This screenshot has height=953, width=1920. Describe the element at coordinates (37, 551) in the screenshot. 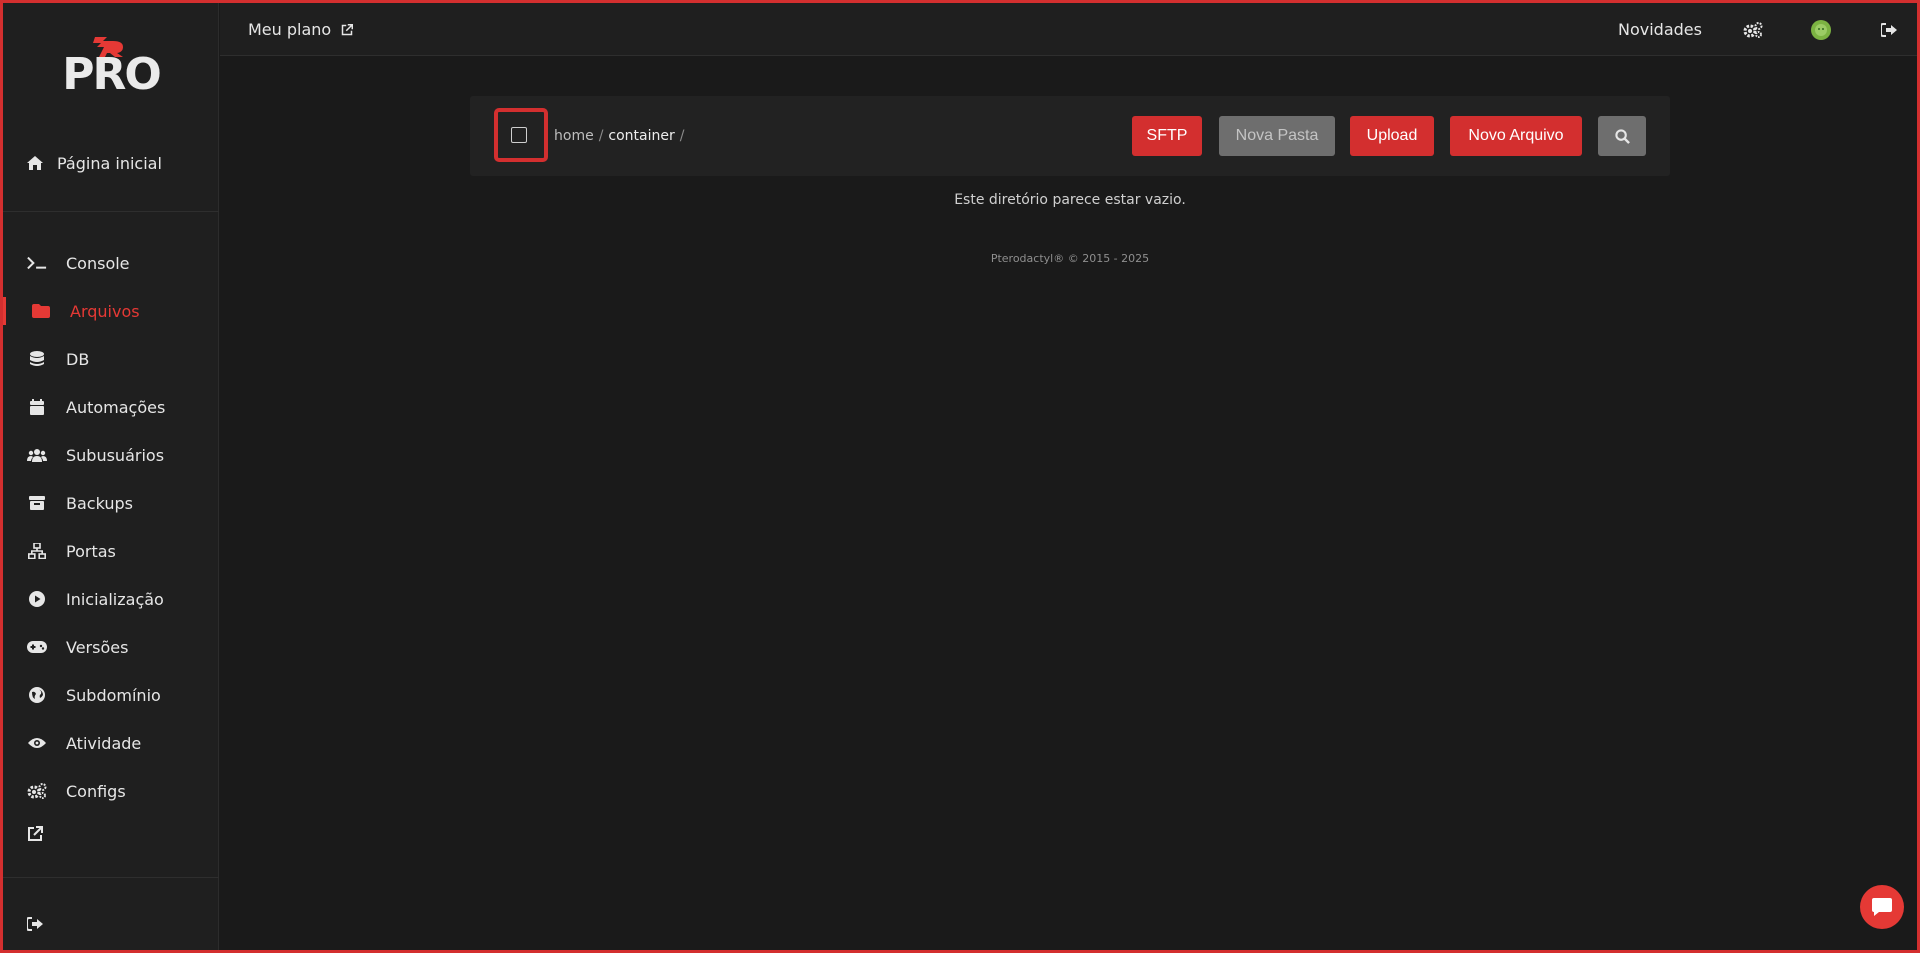

I see `network-icon` at that location.